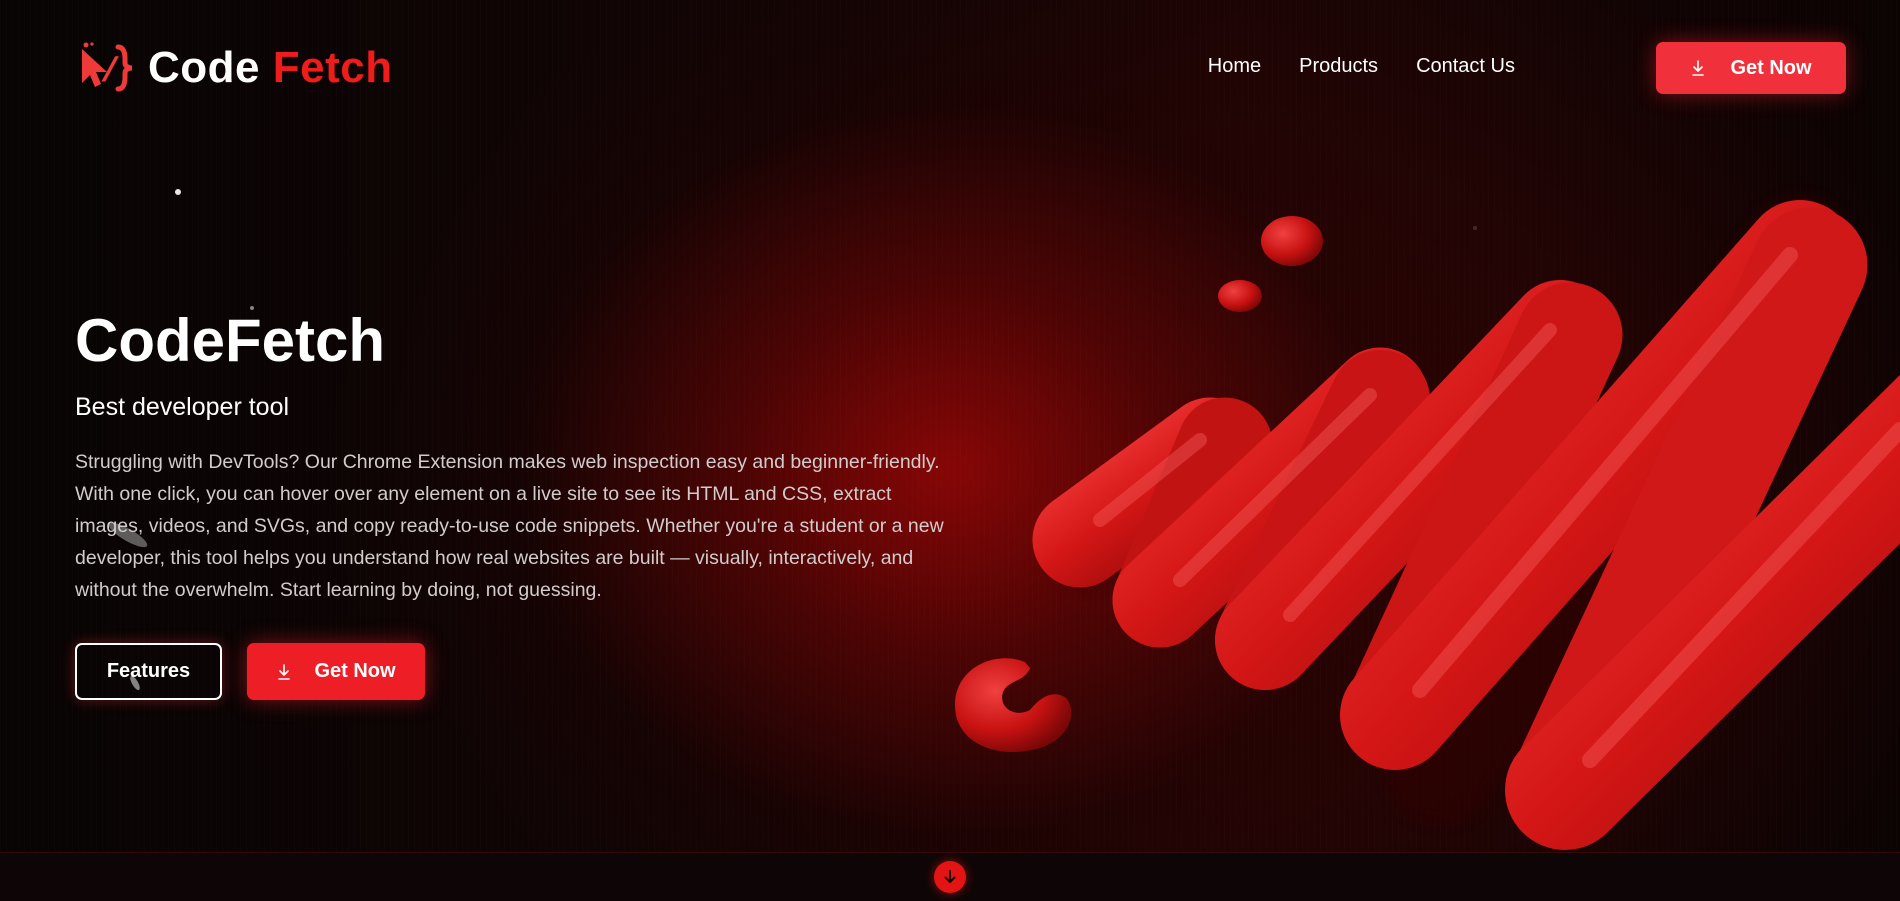 The width and height of the screenshot is (1900, 901). What do you see at coordinates (355, 671) in the screenshot?
I see `hero-get-now-label: Get Now` at bounding box center [355, 671].